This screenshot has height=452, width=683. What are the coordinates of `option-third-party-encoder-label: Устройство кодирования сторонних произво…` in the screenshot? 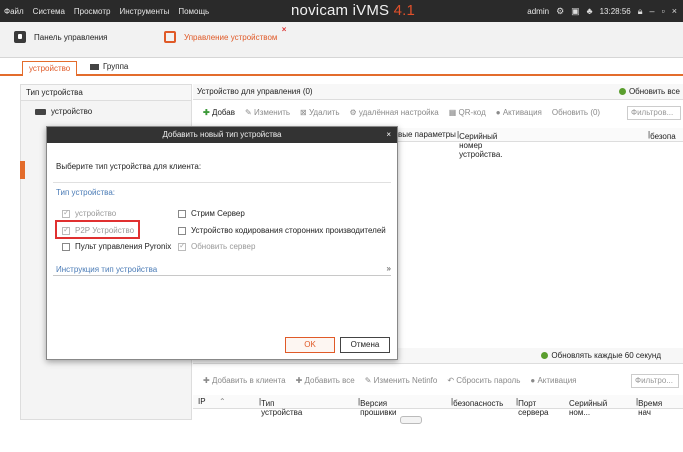 It's located at (288, 230).